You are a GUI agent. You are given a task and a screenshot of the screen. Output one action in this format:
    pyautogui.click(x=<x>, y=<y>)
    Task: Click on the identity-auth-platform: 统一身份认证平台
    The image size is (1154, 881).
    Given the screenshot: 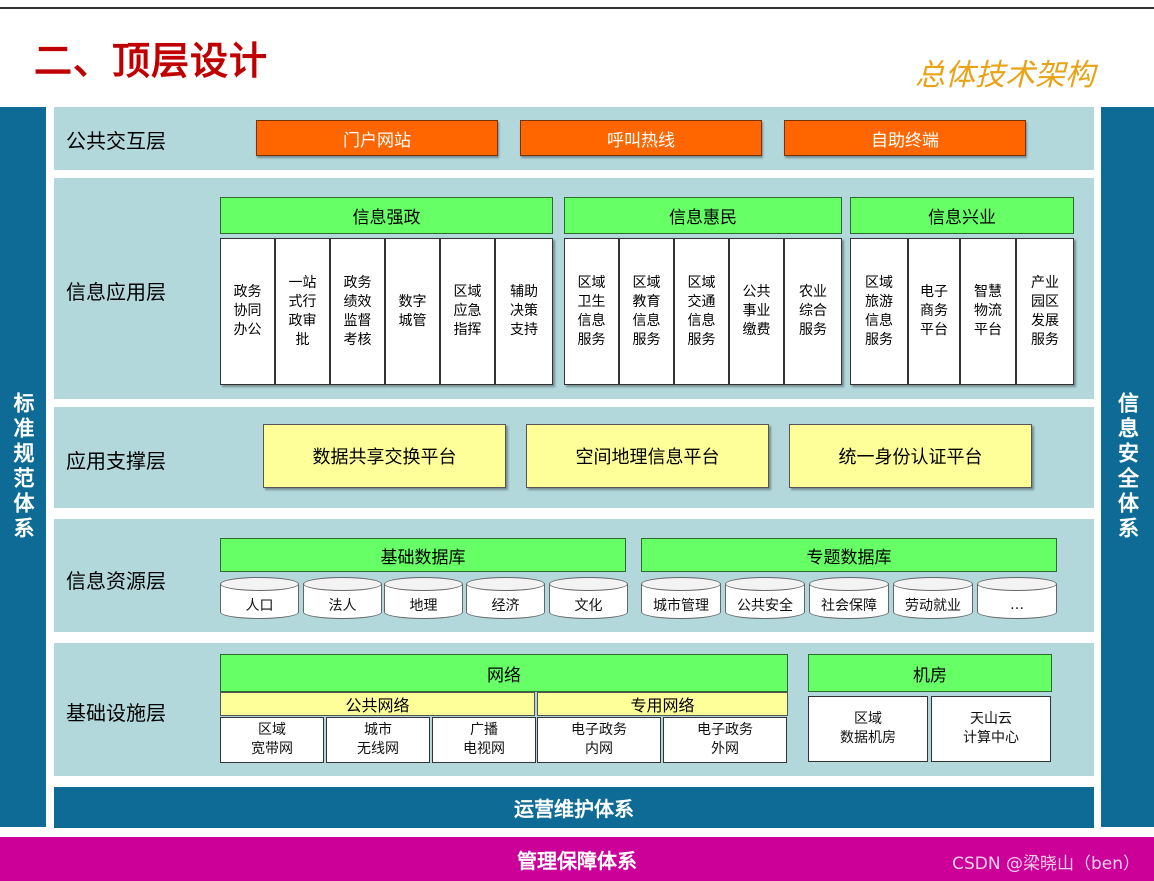 What is the action you would take?
    pyautogui.click(x=910, y=456)
    